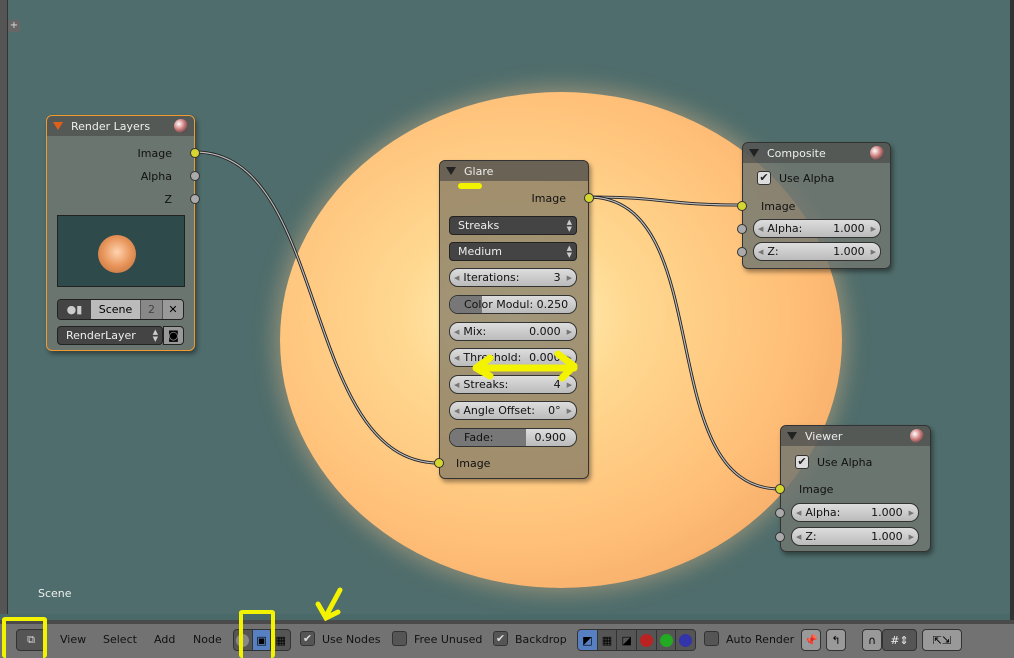  What do you see at coordinates (760, 639) in the screenshot?
I see `auto-render-label: Auto Render` at bounding box center [760, 639].